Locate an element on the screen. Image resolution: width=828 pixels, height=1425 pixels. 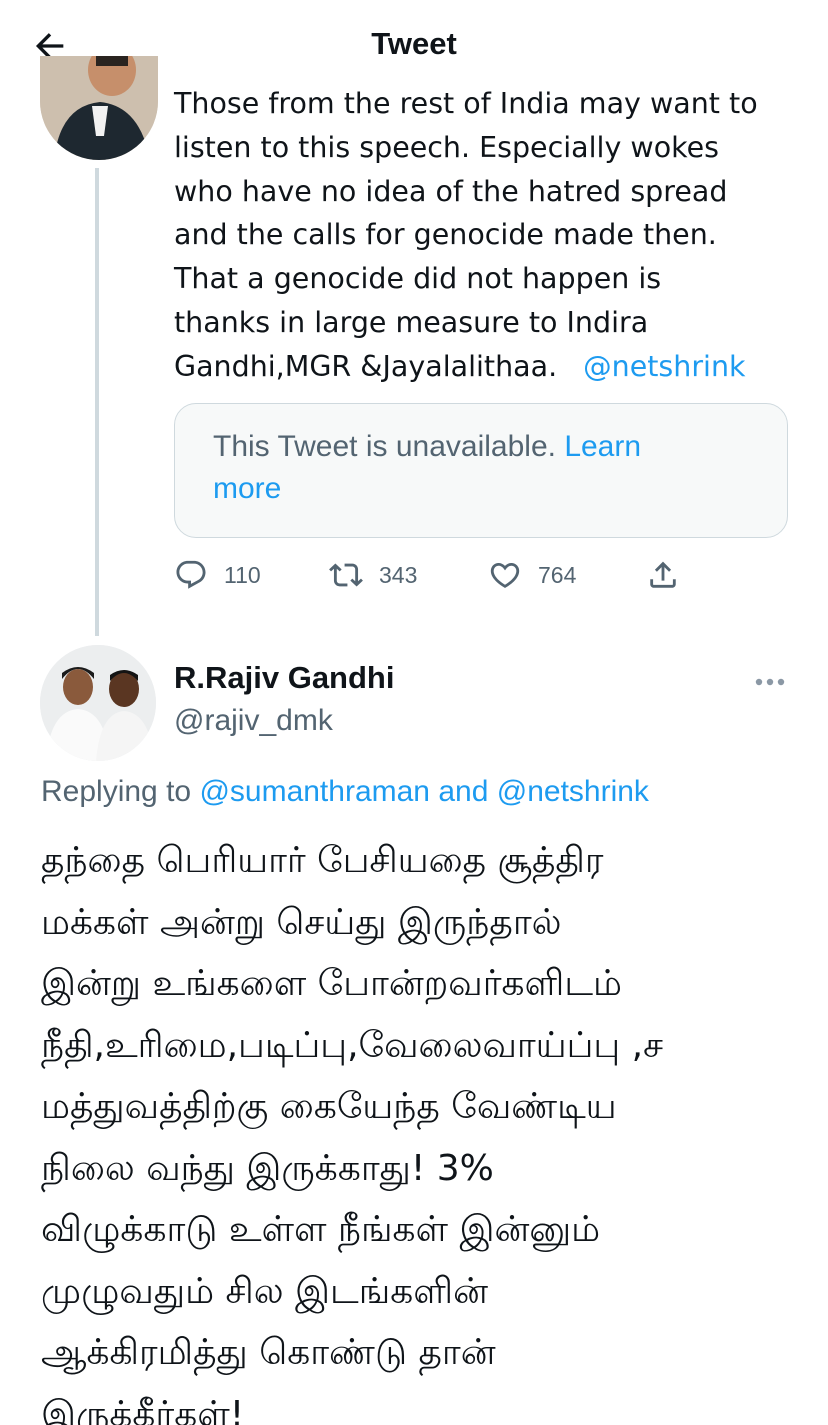
unavailable-text: This Tweet is unavailable. is located at coordinates (384, 446).